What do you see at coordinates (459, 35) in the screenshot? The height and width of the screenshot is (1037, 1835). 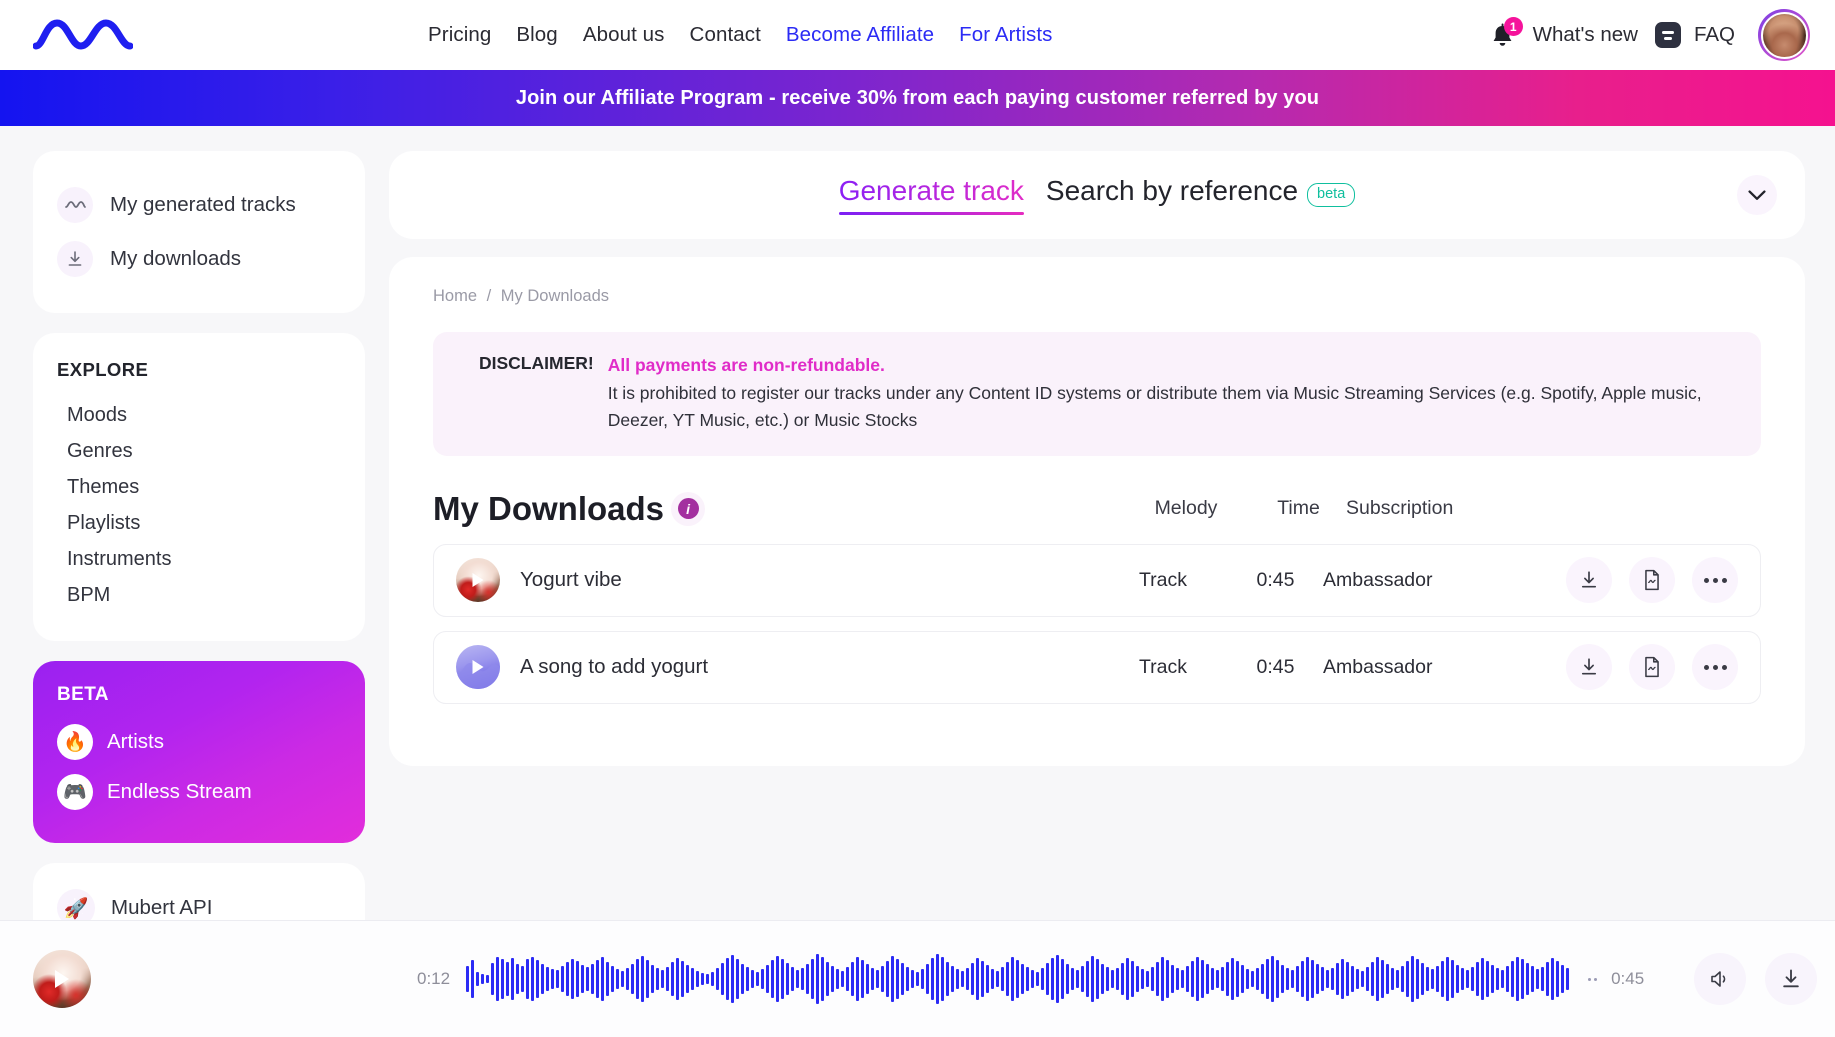 I see `nav-link-pricing: Pricing` at bounding box center [459, 35].